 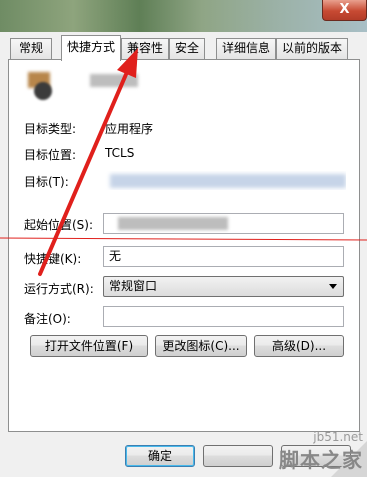 What do you see at coordinates (223, 256) in the screenshot?
I see `shortcut-key-input: 无` at bounding box center [223, 256].